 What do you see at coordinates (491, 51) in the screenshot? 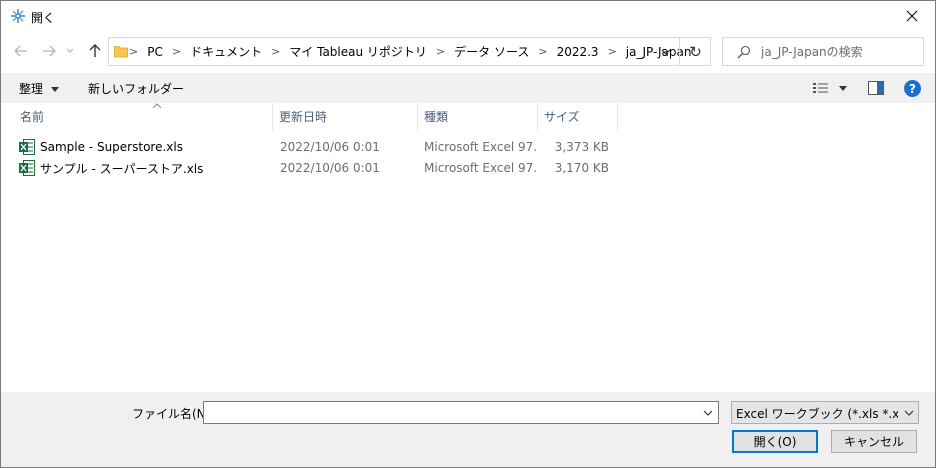
I see `breadcrumb-item-data-sources: データ ソース` at bounding box center [491, 51].